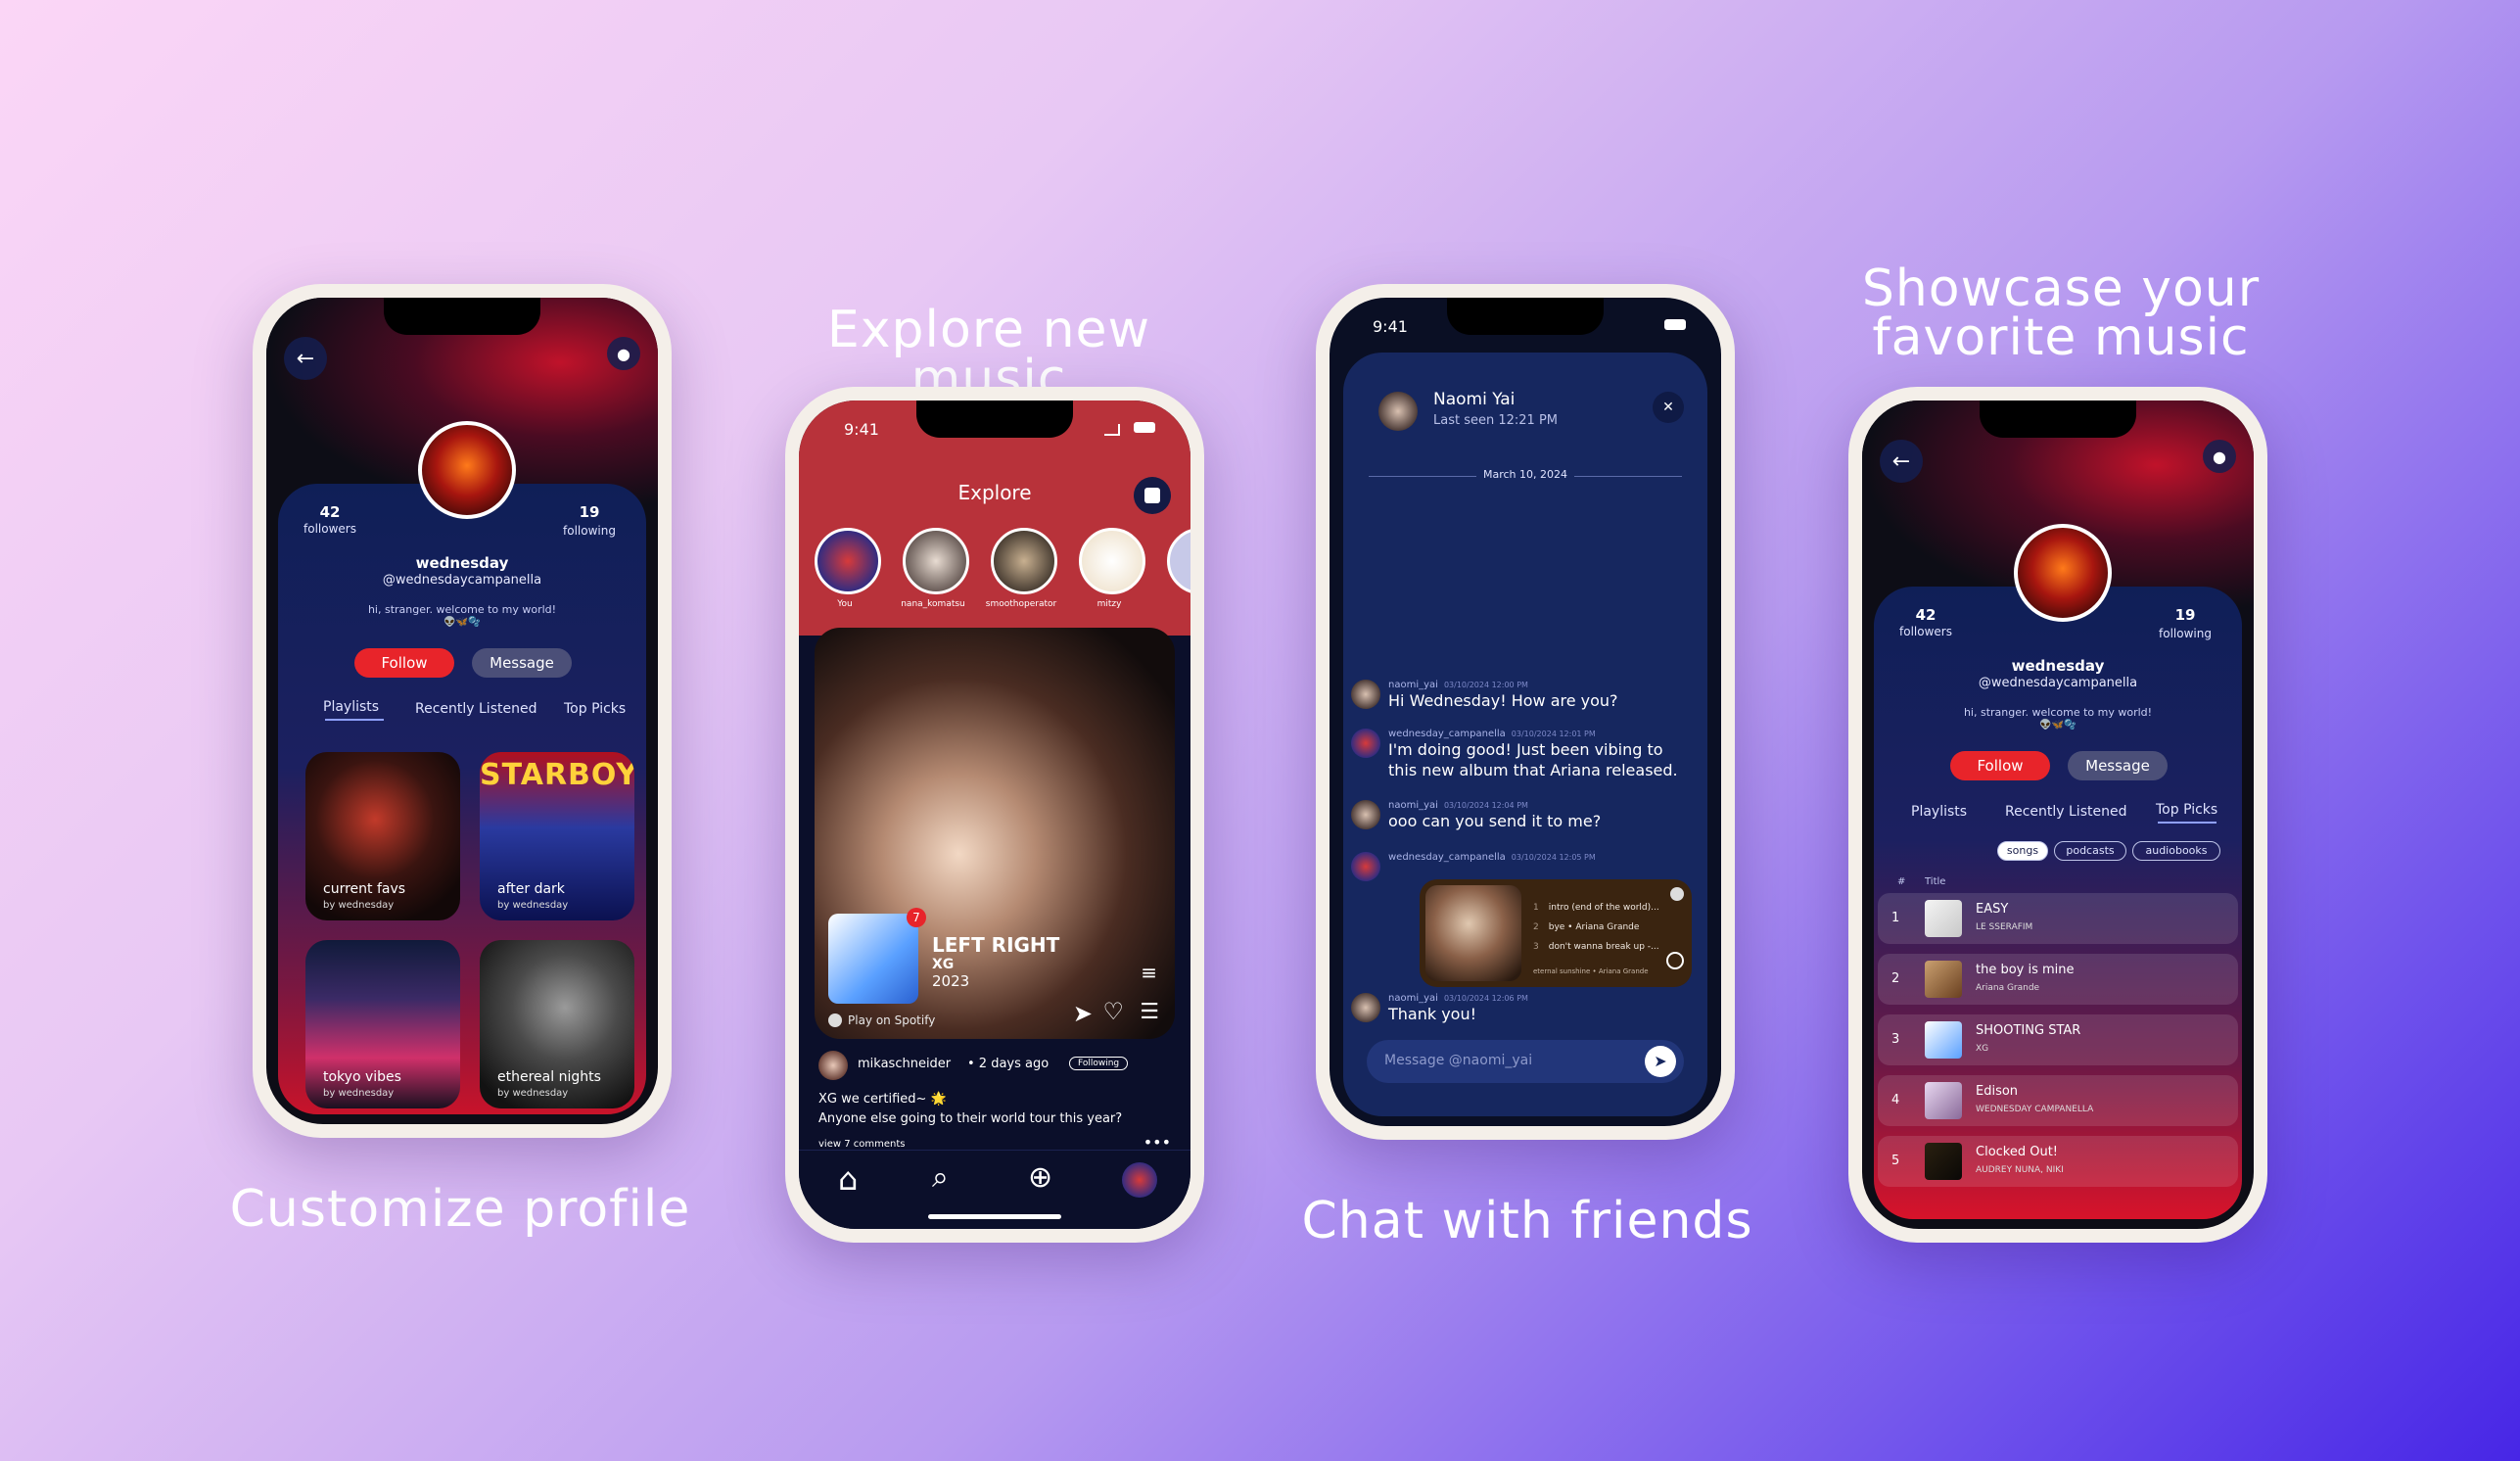  I want to click on edit-icon, so click(1152, 495).